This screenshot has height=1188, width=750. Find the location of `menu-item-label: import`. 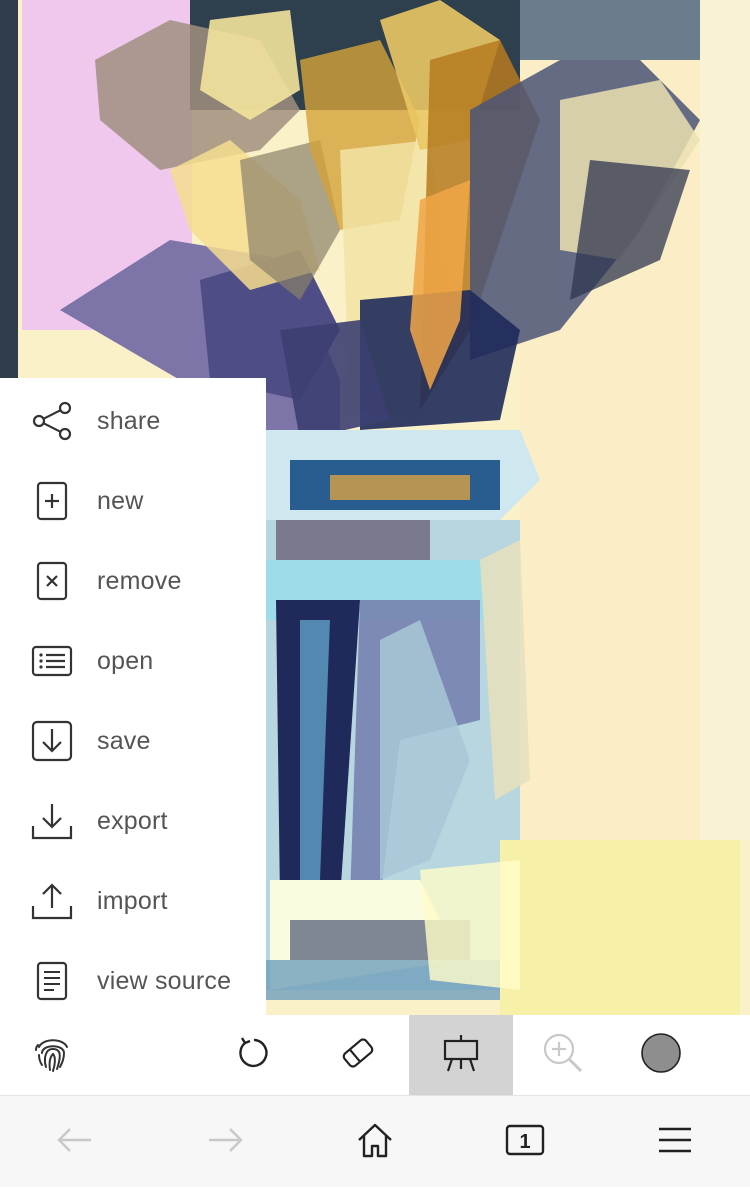

menu-item-label: import is located at coordinates (132, 900).